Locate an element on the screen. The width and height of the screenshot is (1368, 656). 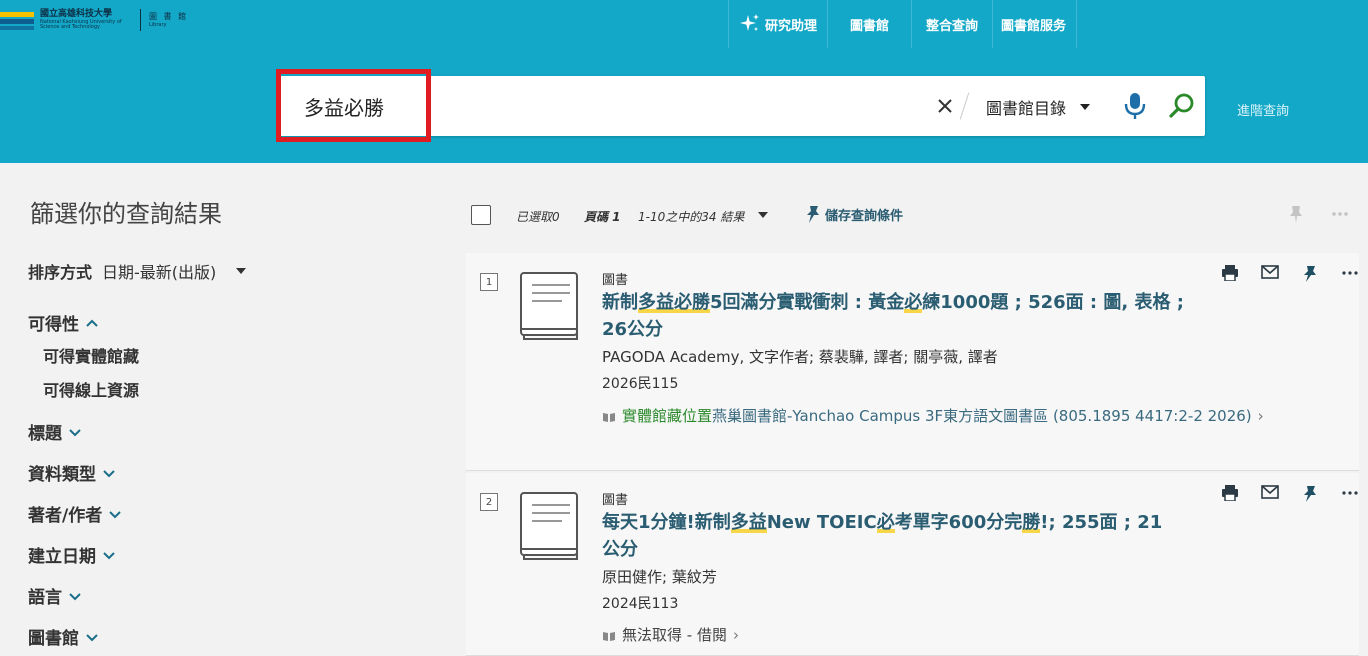
save-query-button: 儲存查詢條件 is located at coordinates (853, 214).